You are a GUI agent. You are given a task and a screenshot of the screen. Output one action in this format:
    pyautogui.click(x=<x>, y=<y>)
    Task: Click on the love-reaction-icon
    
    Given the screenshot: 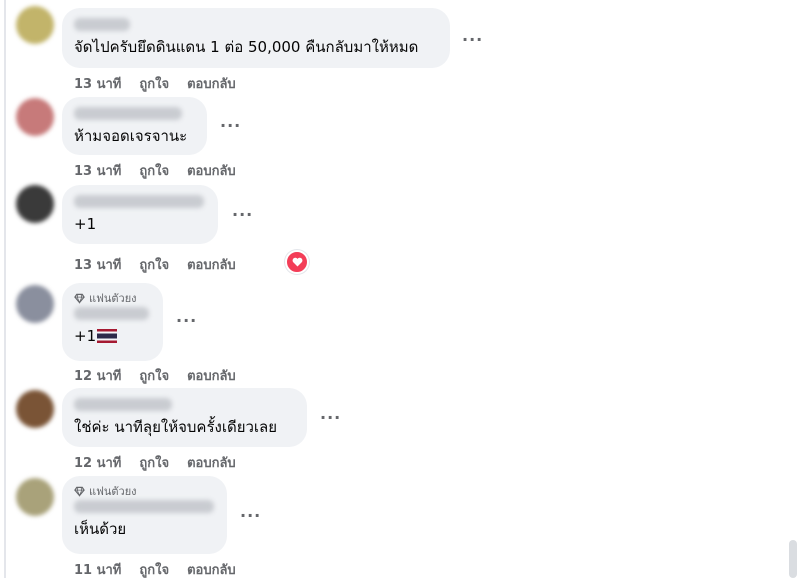 What is the action you would take?
    pyautogui.click(x=297, y=262)
    